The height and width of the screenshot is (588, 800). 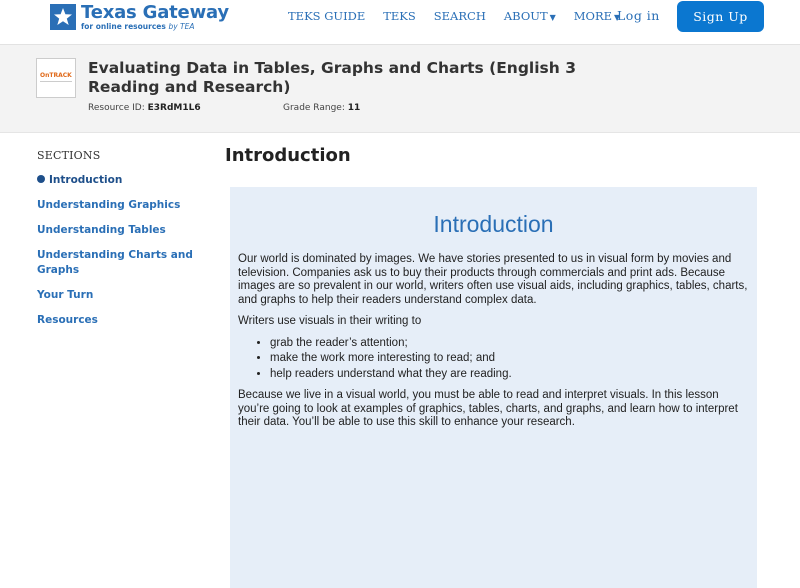 I want to click on visuals-lead-in: Writers use visuals in their writing to, so click(x=330, y=321).